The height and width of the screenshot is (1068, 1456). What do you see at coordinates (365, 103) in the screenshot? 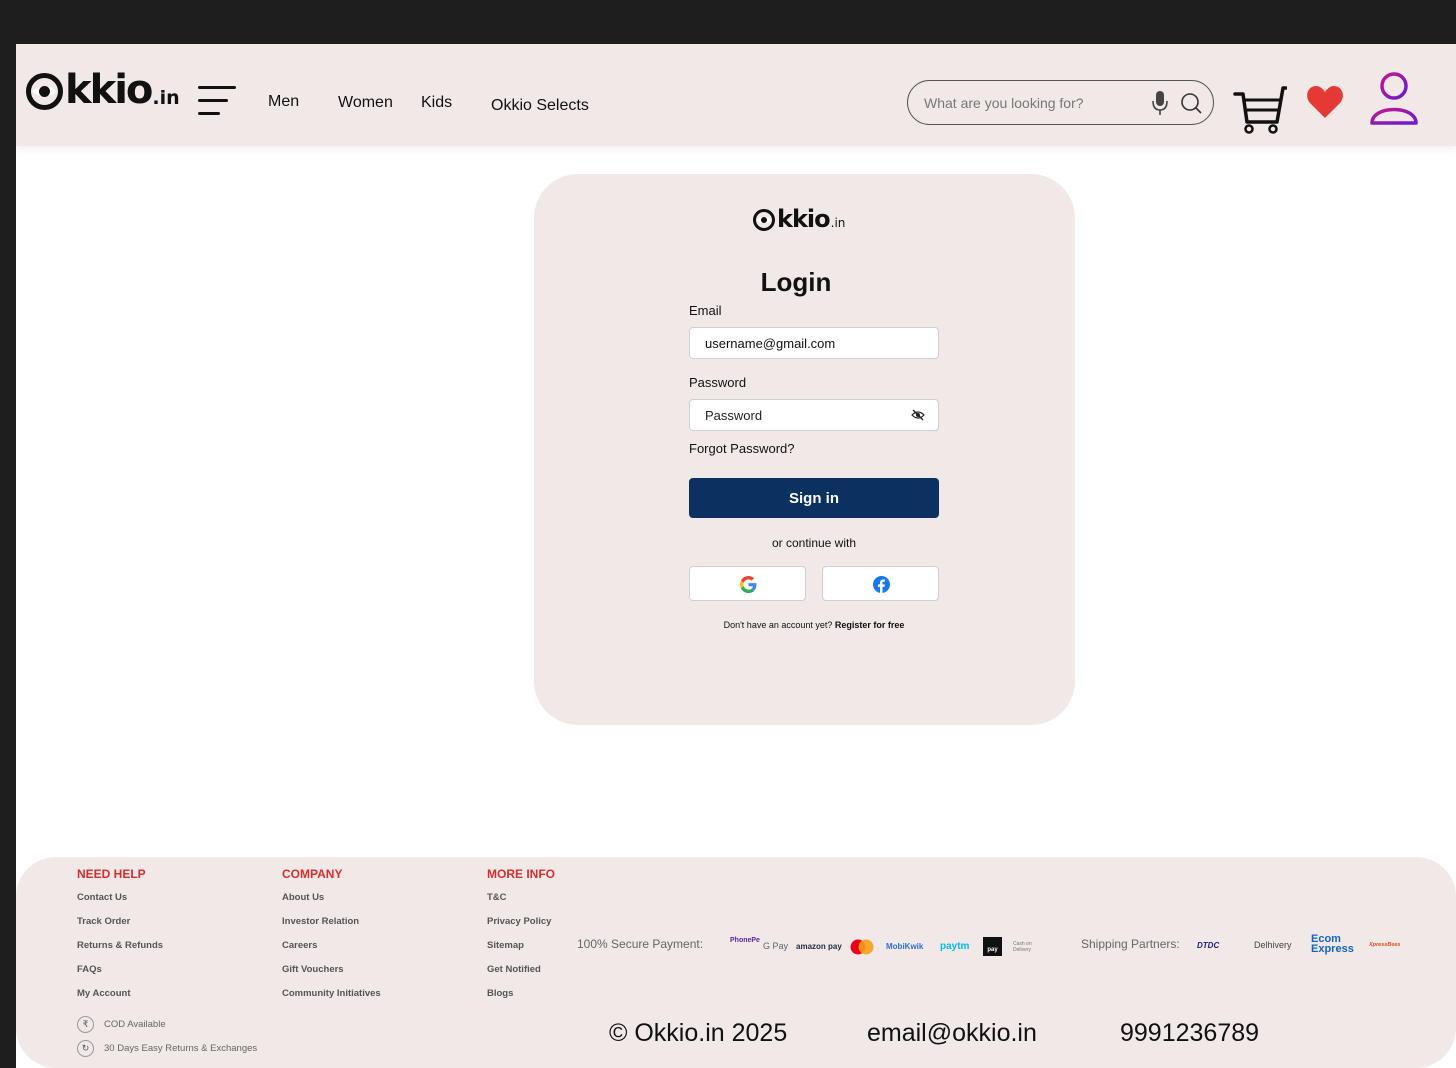
I see `nav-women: Women` at bounding box center [365, 103].